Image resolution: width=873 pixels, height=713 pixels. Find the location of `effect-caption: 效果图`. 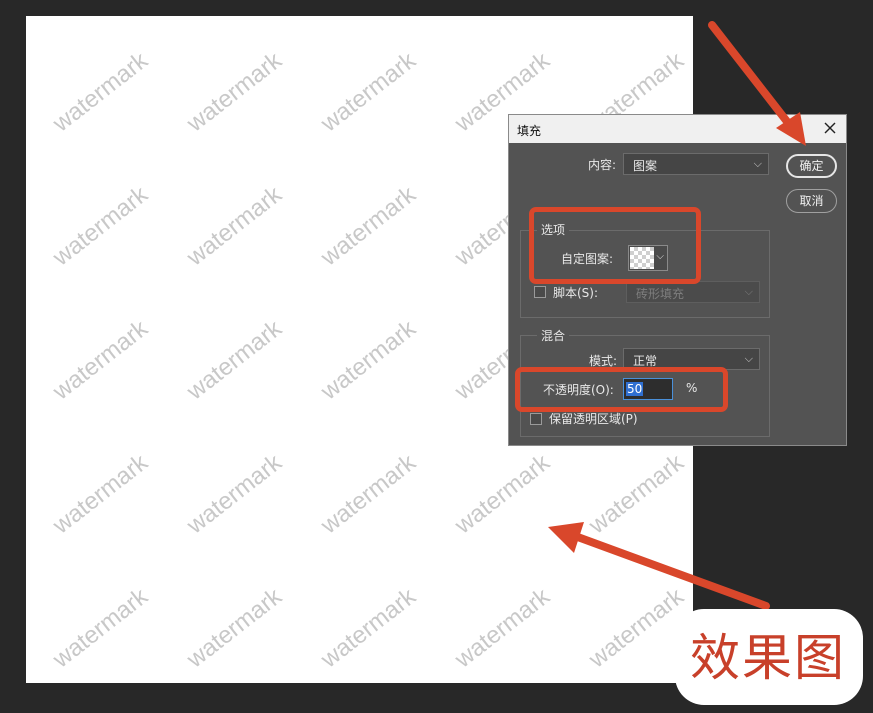

effect-caption: 效果图 is located at coordinates (768, 658).